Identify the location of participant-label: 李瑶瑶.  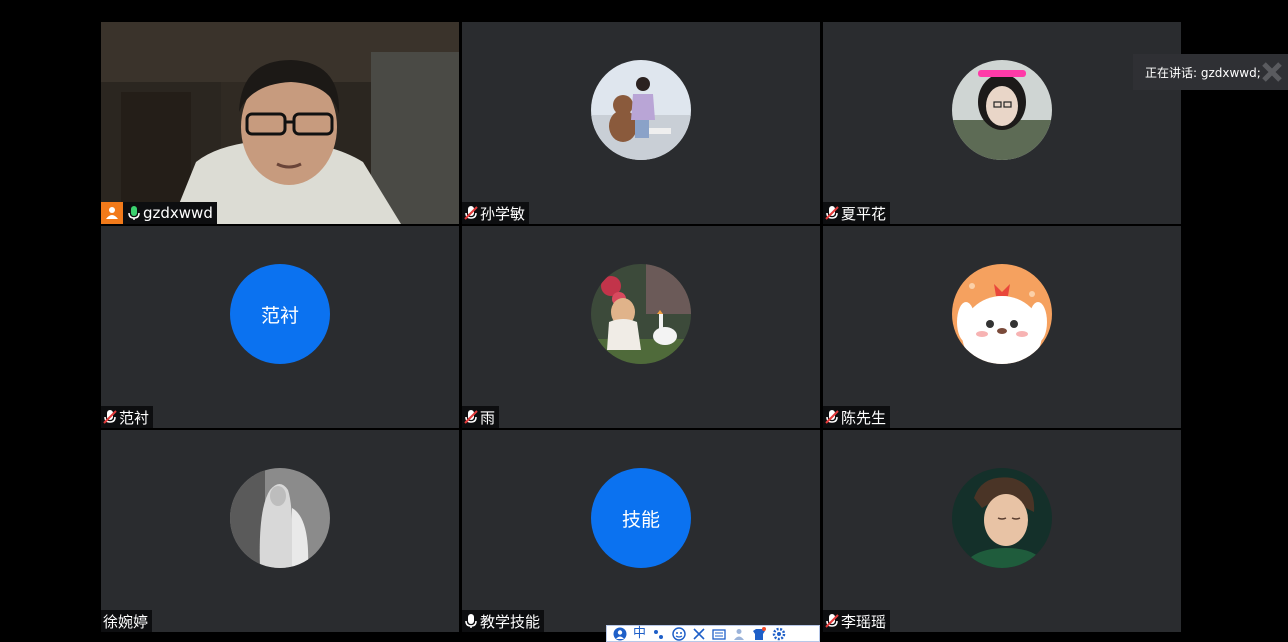
(857, 621).